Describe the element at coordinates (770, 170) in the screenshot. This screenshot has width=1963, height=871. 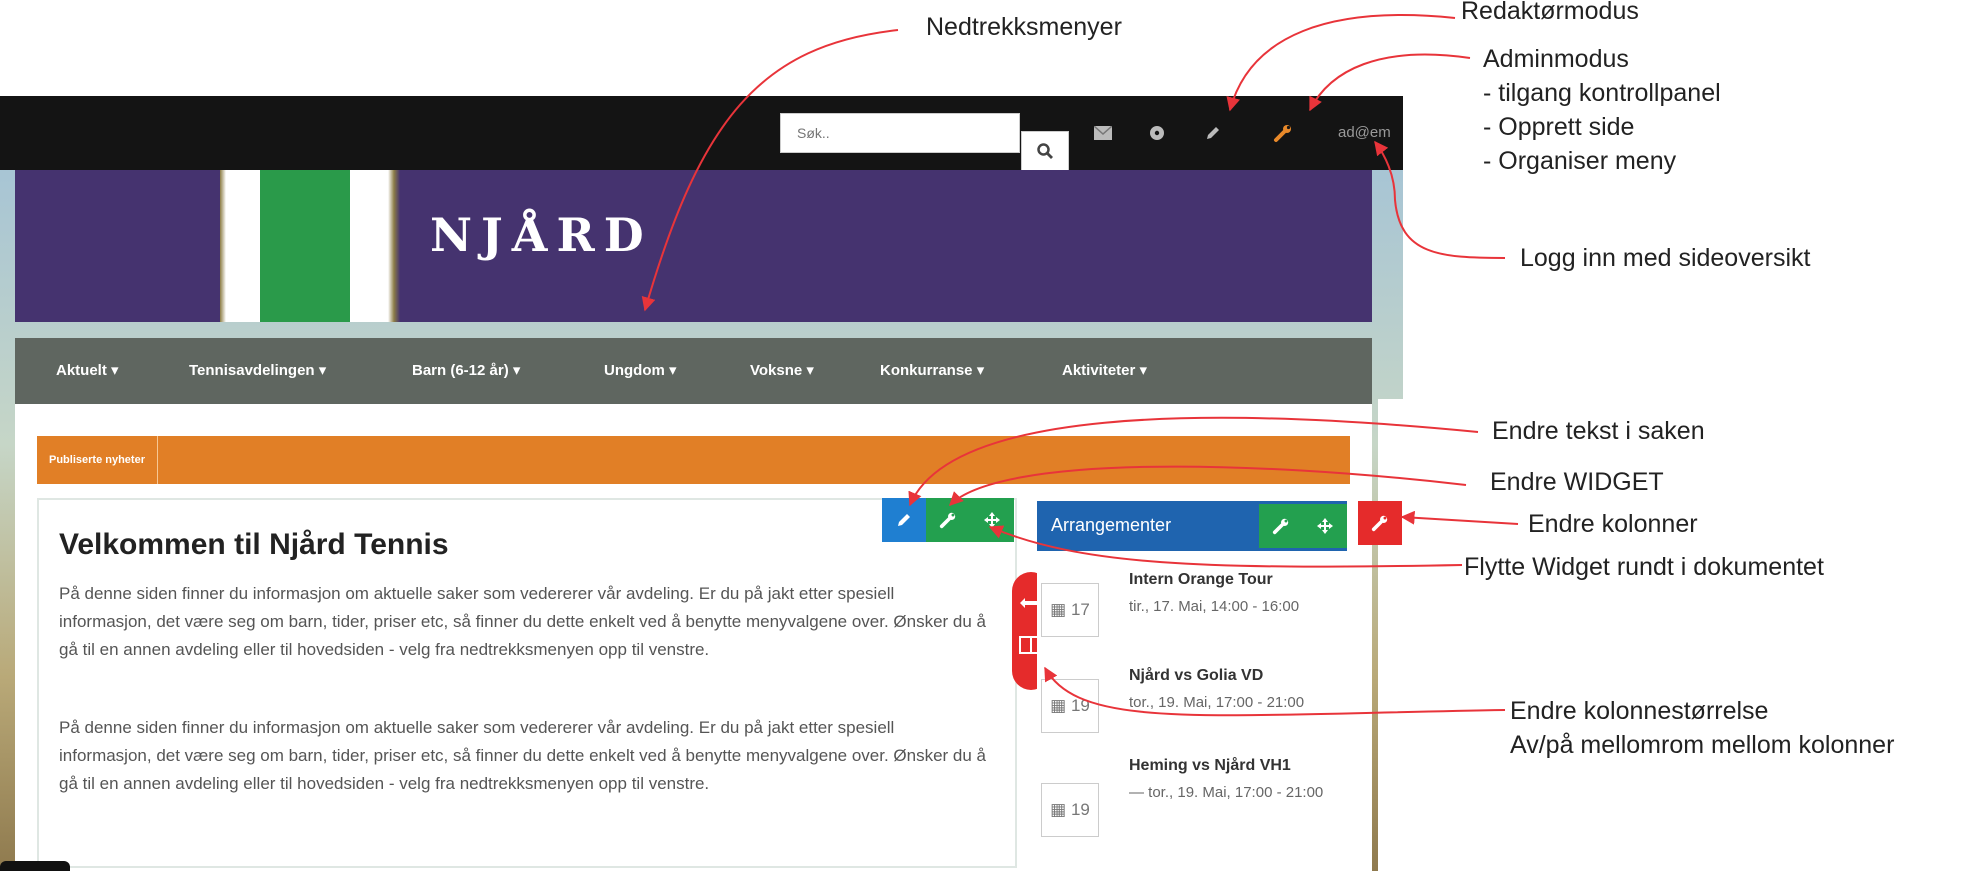
I see `arrow-nedtrekksmenyer` at that location.